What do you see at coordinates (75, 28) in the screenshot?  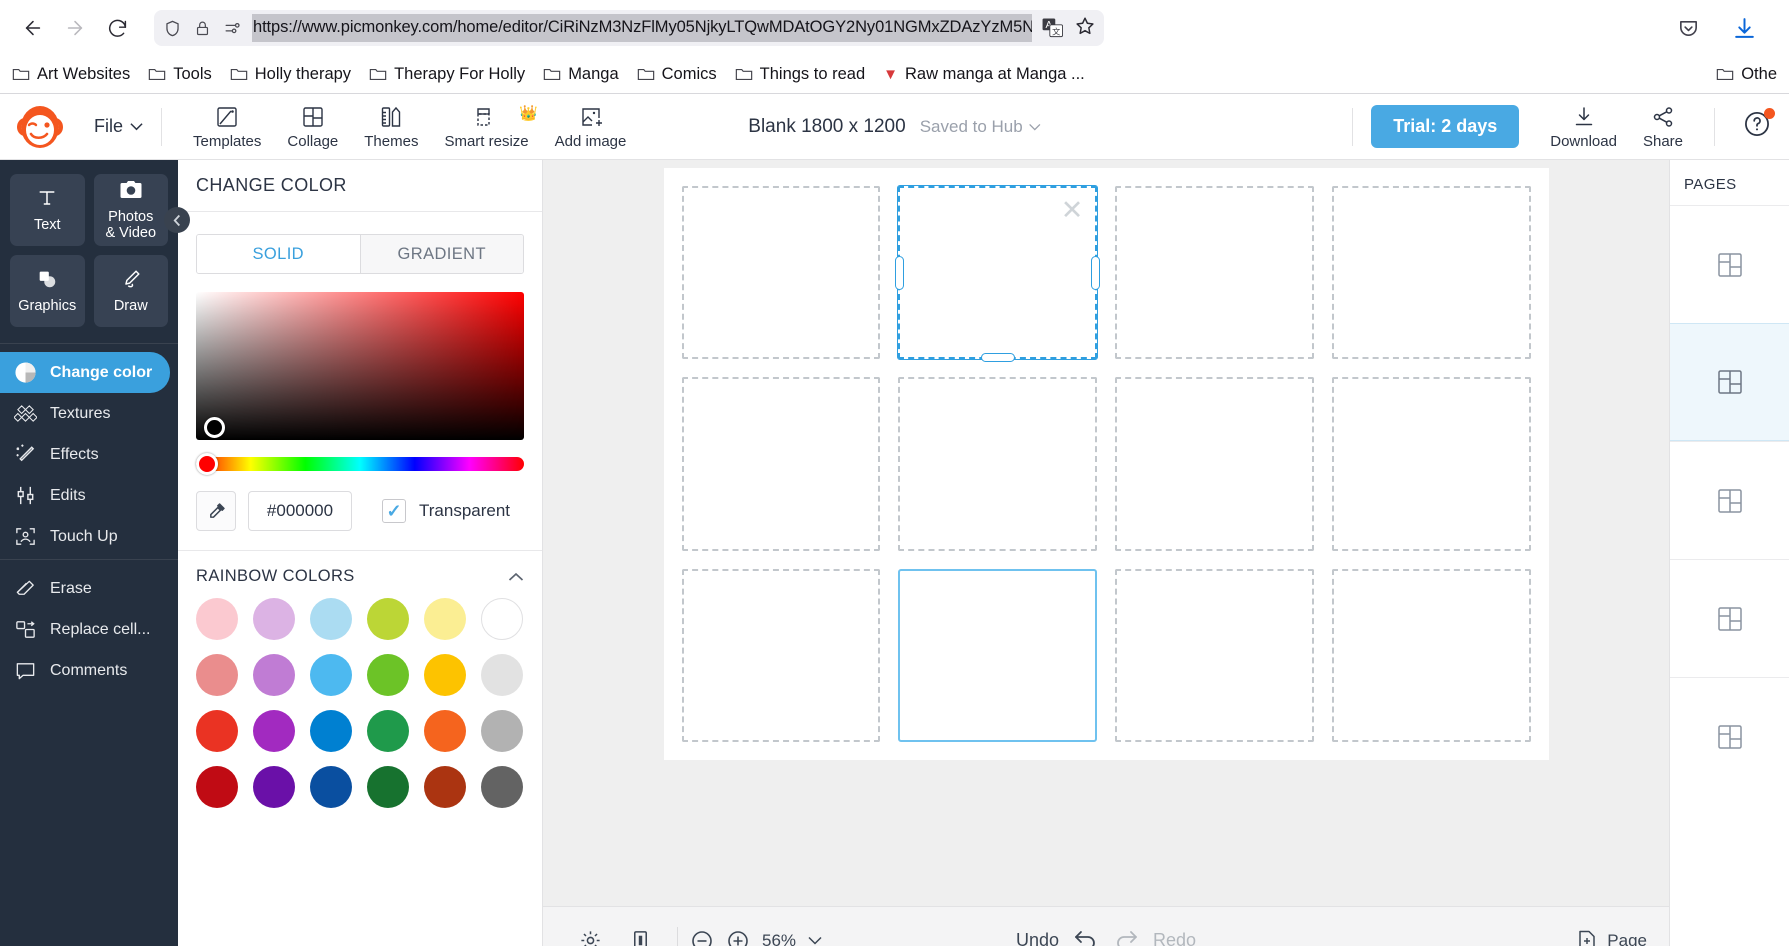 I see `forward-button` at bounding box center [75, 28].